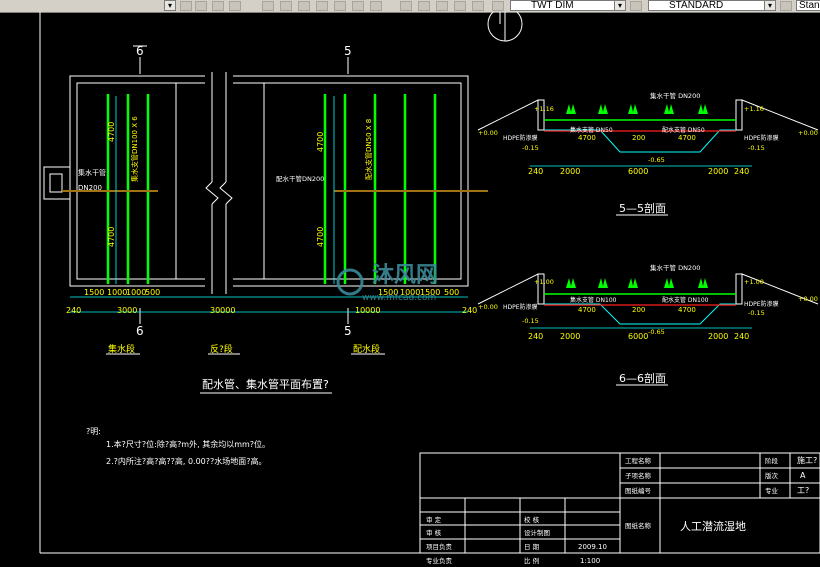 Image resolution: width=820 pixels, height=567 pixels. What do you see at coordinates (808, 5) in the screenshot?
I see `extra-select: Stan` at bounding box center [808, 5].